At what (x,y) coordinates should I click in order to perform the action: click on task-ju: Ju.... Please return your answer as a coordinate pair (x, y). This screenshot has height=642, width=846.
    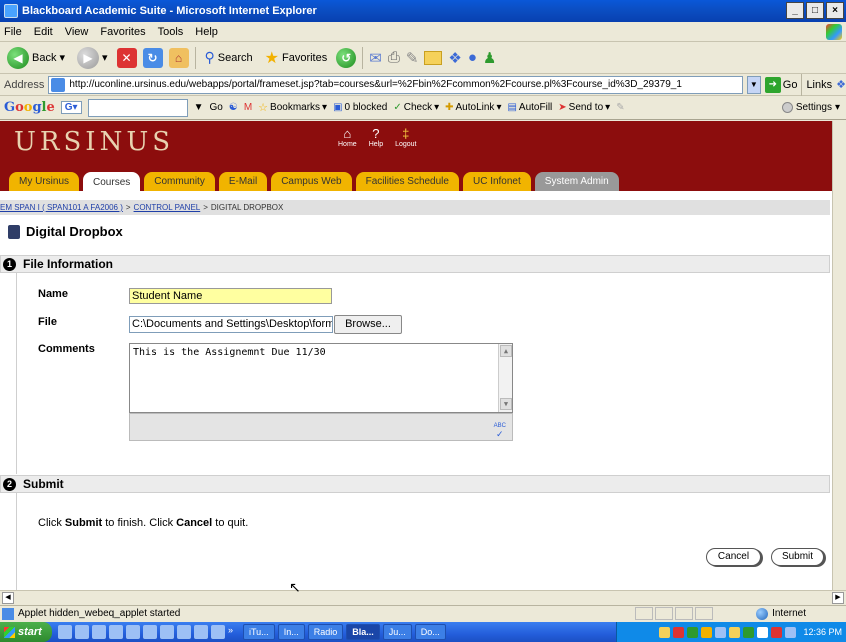
    Looking at the image, I should click on (397, 632).